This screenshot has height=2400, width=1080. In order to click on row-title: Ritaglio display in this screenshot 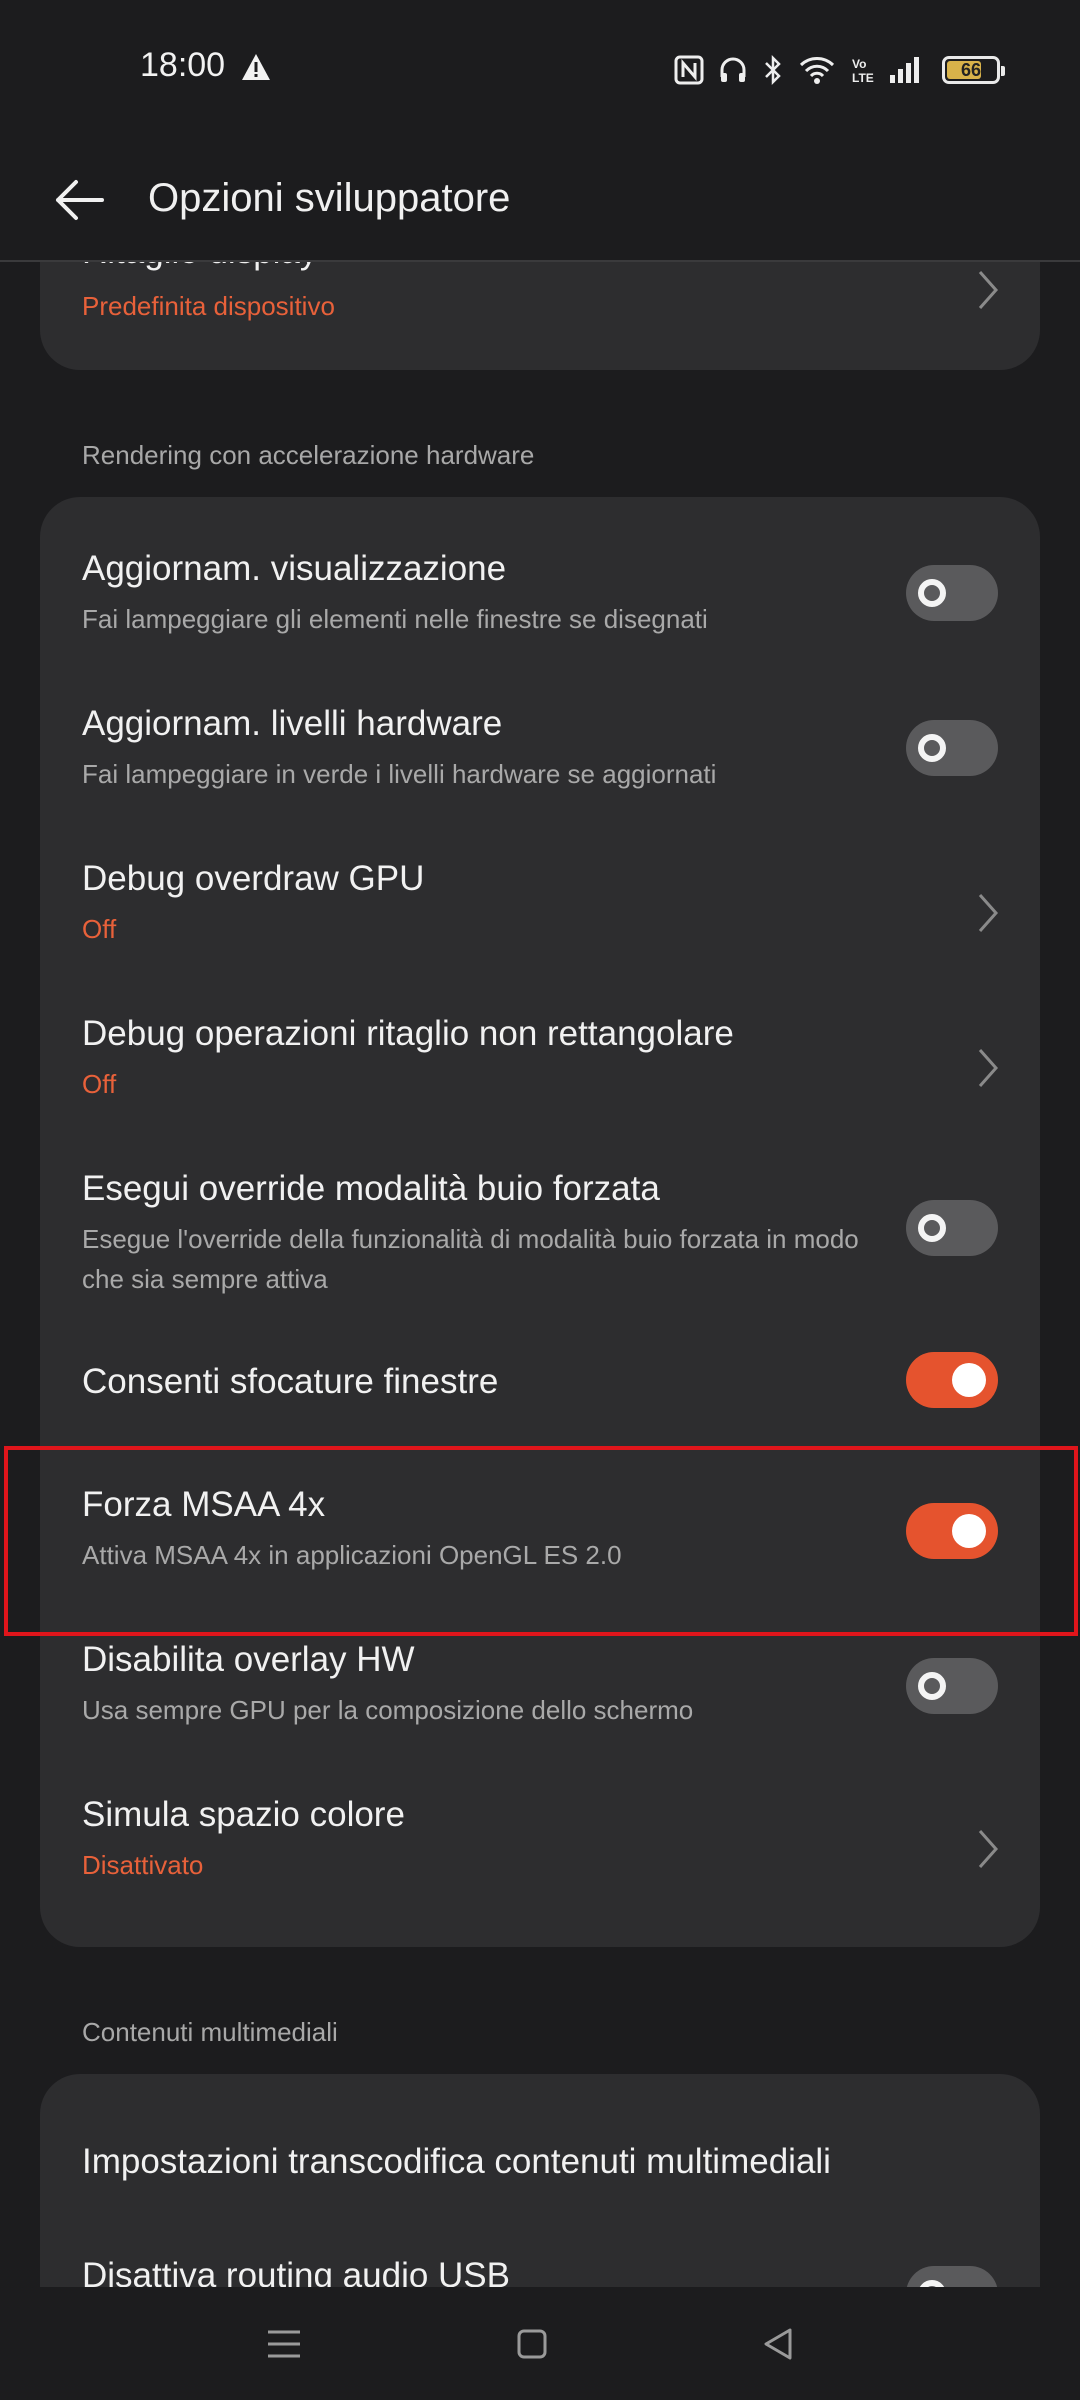, I will do `click(199, 267)`.